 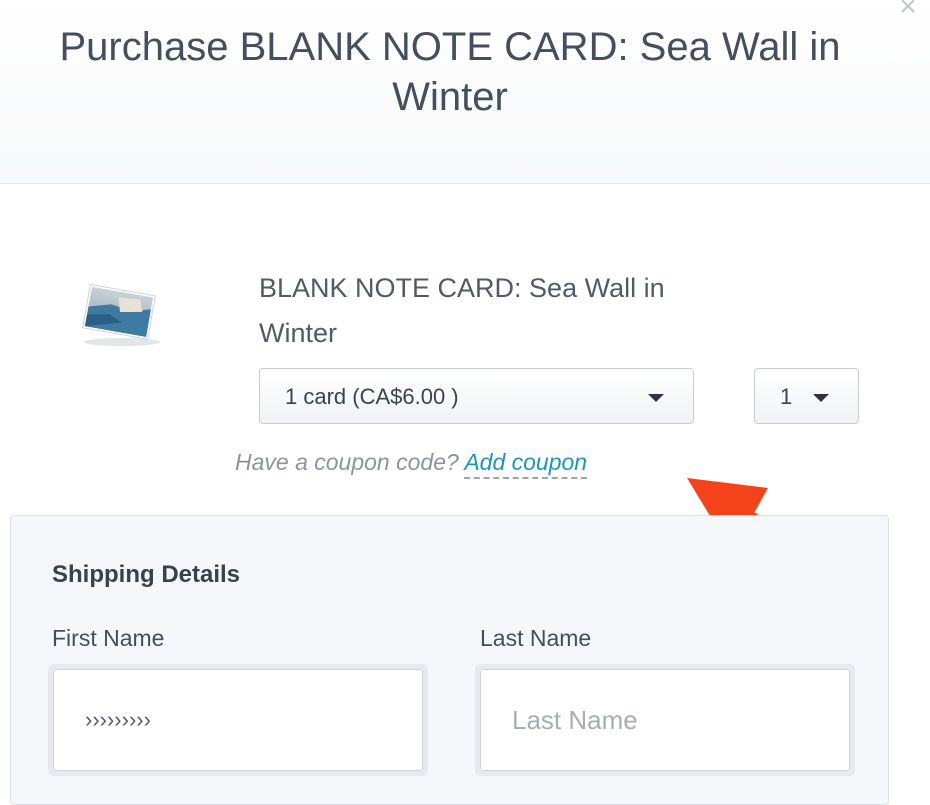 What do you see at coordinates (908, 11) in the screenshot?
I see `close-icon: ×` at bounding box center [908, 11].